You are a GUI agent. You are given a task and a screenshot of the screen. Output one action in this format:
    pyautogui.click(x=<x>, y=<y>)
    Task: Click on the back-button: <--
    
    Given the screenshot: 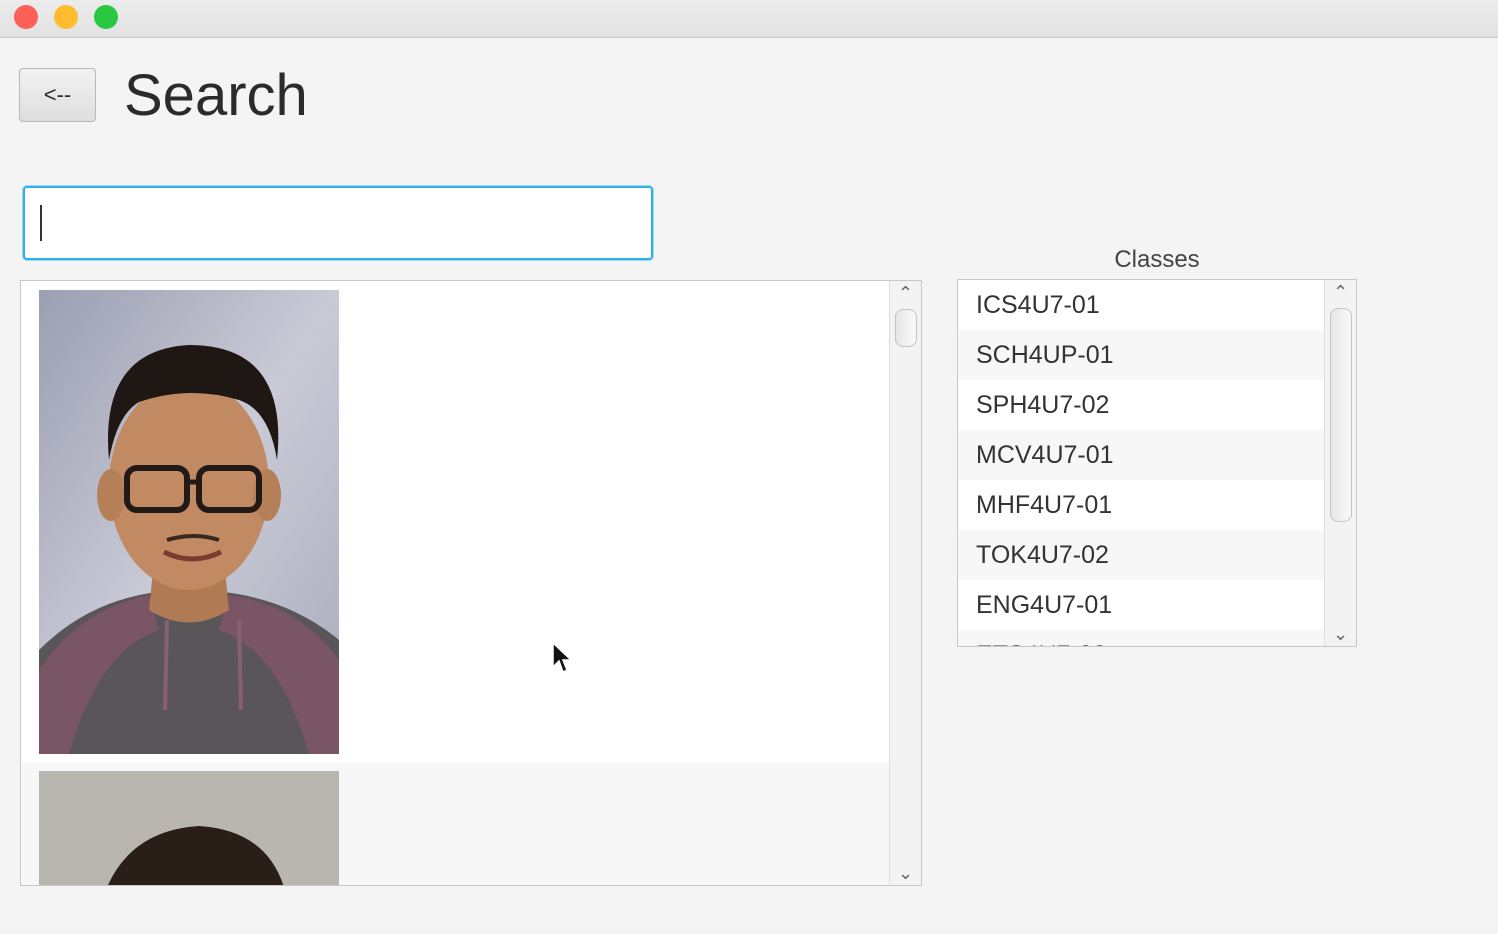 What is the action you would take?
    pyautogui.click(x=57, y=95)
    